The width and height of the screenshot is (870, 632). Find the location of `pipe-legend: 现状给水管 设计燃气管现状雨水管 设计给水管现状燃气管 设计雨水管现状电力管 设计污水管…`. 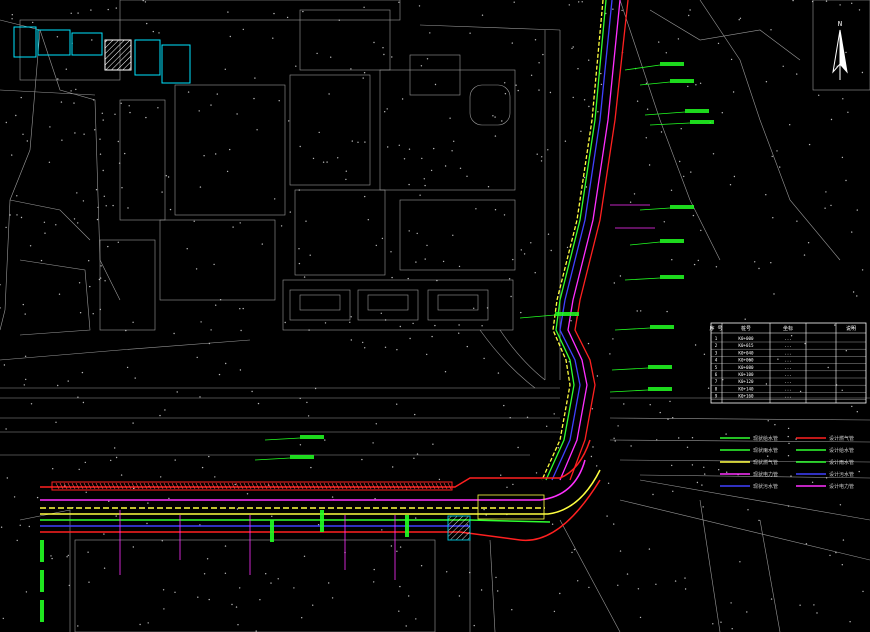

pipe-legend: 现状给水管 设计燃气管现状雨水管 设计给水管现状燃气管 设计雨水管现状电力管 设计污水管… is located at coordinates (787, 462).